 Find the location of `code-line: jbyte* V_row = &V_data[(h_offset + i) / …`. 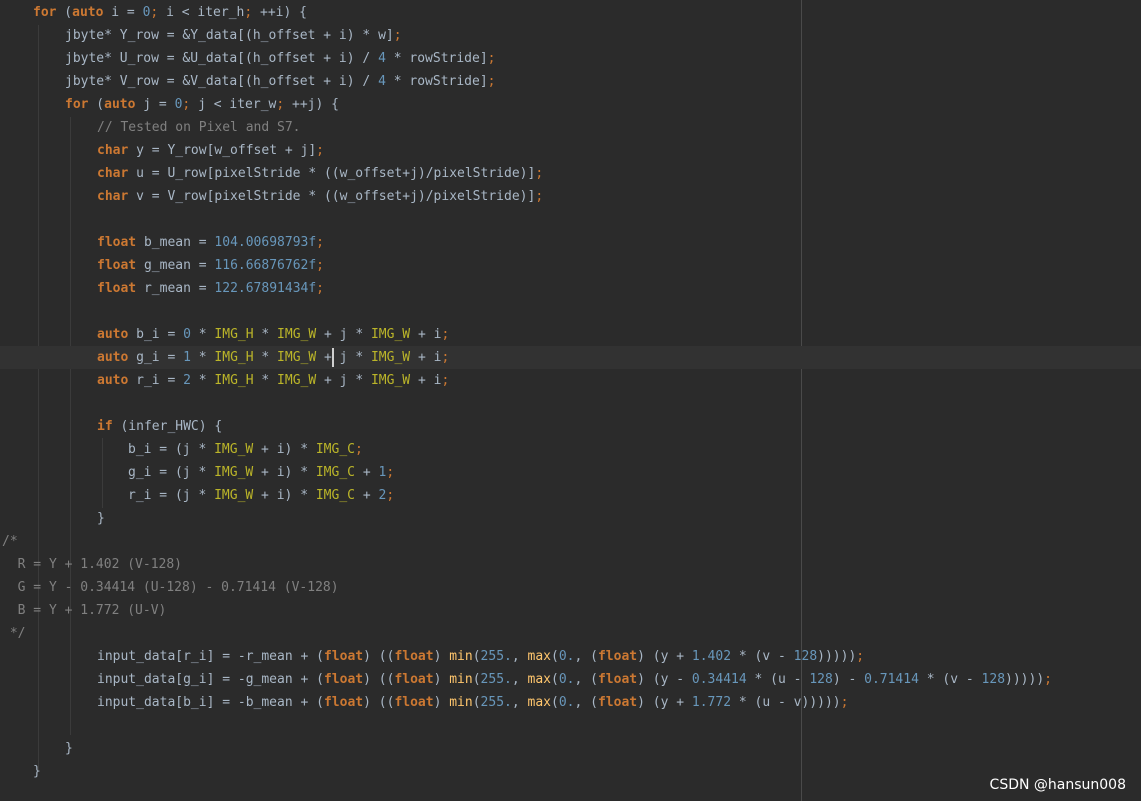

code-line: jbyte* V_row = &V_data[(h_offset + i) / … is located at coordinates (570, 81).